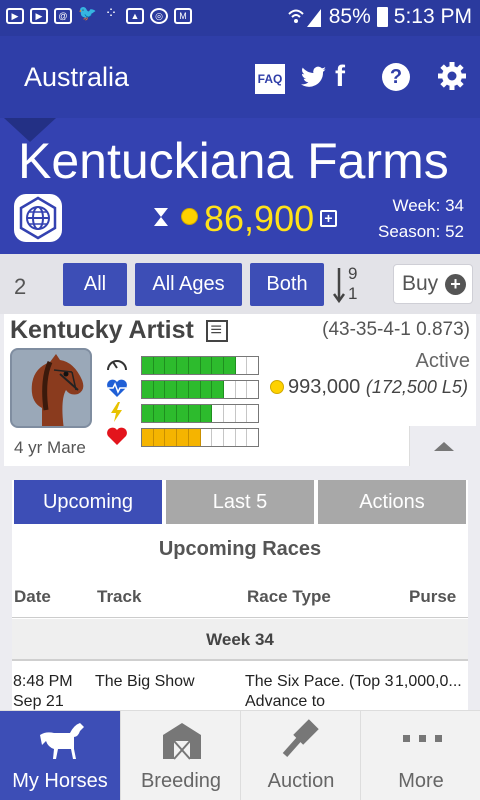  What do you see at coordinates (304, 18) in the screenshot?
I see `wifi-signal-icon` at bounding box center [304, 18].